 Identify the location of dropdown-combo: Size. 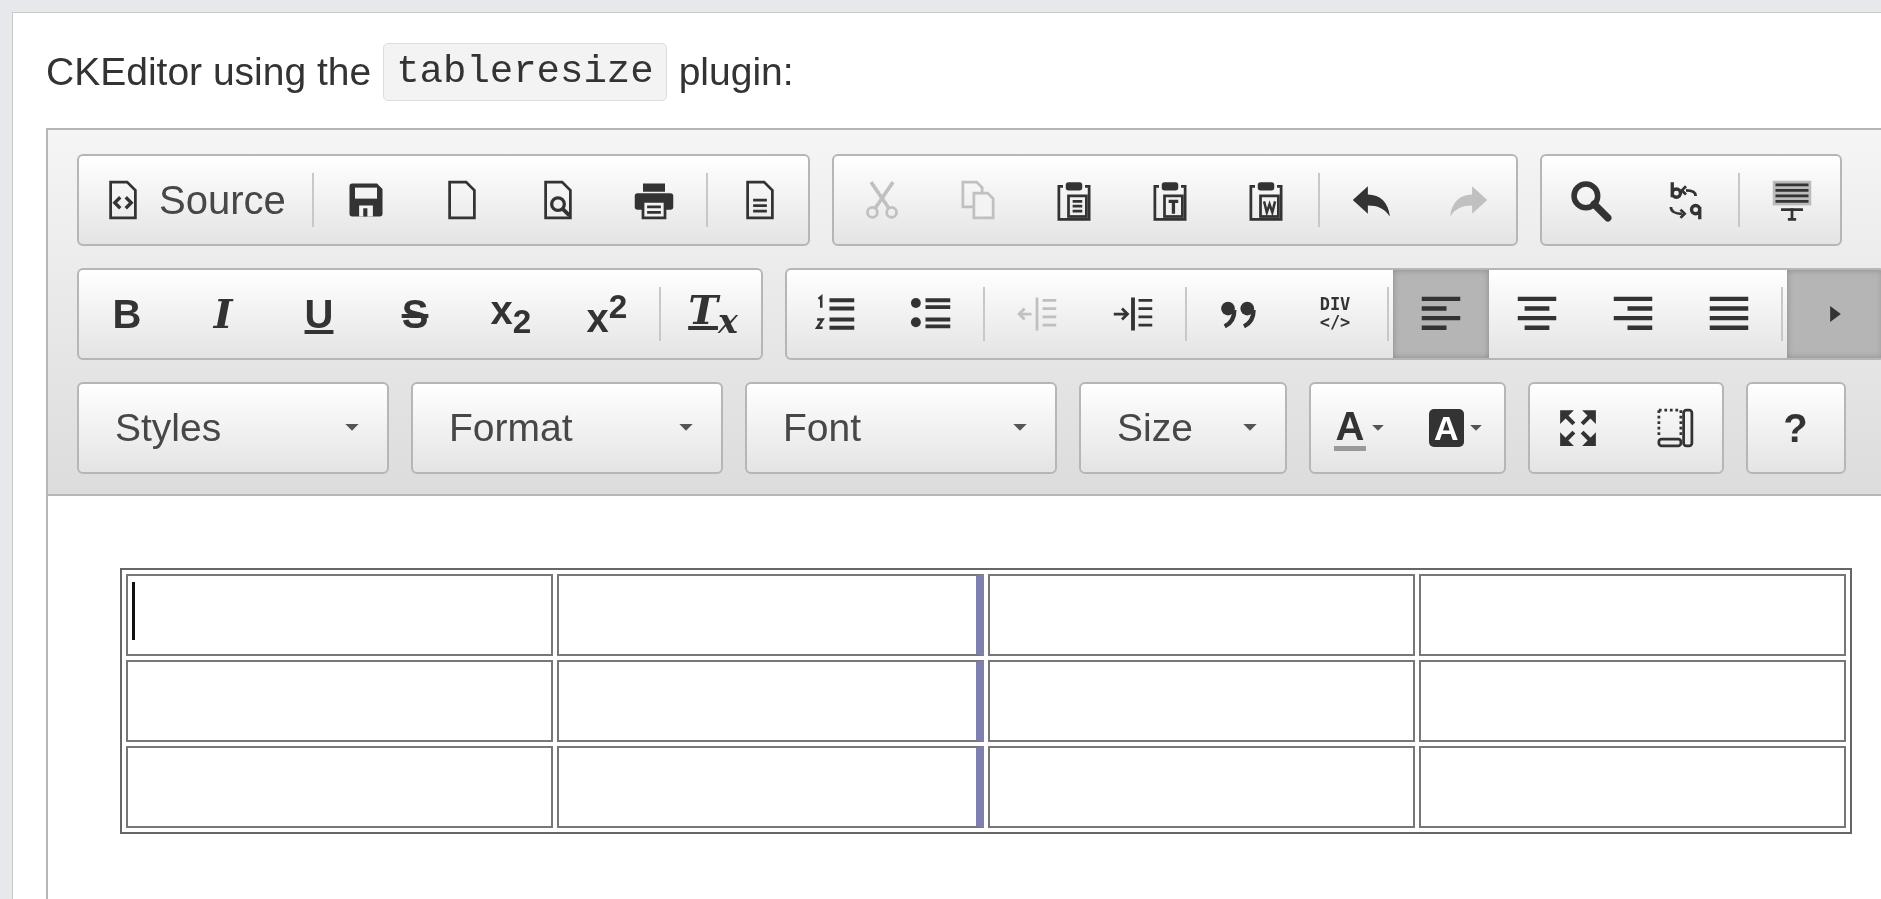
(1183, 428).